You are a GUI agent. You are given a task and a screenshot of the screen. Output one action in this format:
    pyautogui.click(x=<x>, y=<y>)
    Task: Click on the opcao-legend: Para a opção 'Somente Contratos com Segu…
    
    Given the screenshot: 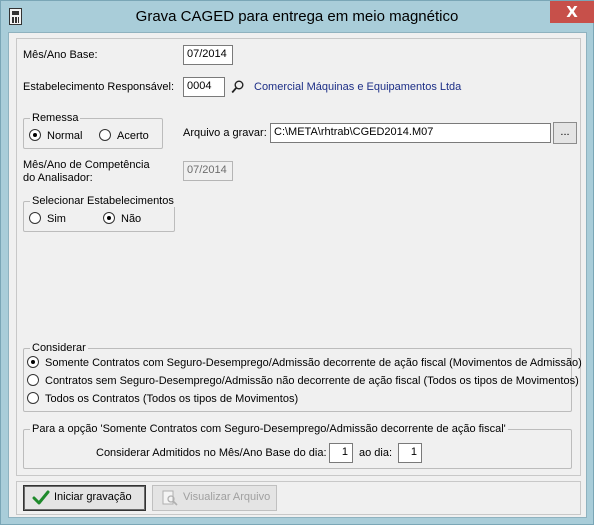 What is the action you would take?
    pyautogui.click(x=269, y=429)
    